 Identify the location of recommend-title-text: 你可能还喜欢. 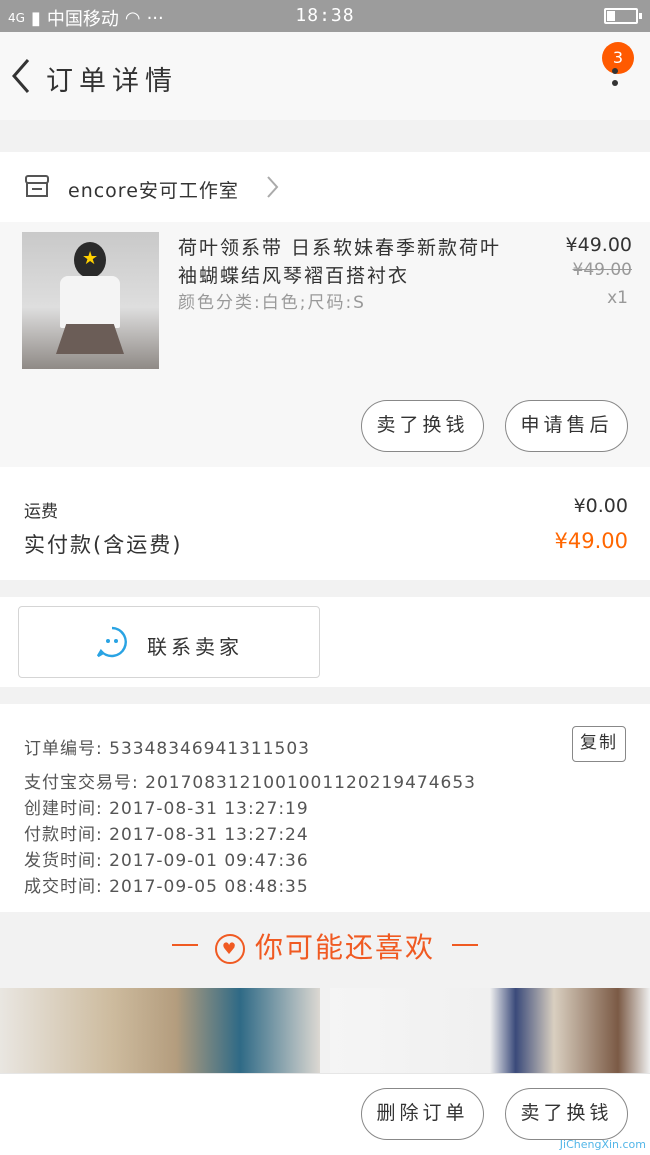
(344, 947).